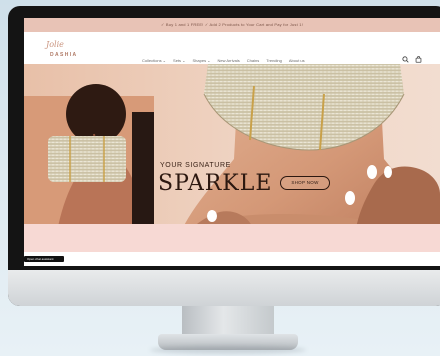 This screenshot has width=440, height=356. What do you see at coordinates (412, 59) in the screenshot?
I see `header-icons` at bounding box center [412, 59].